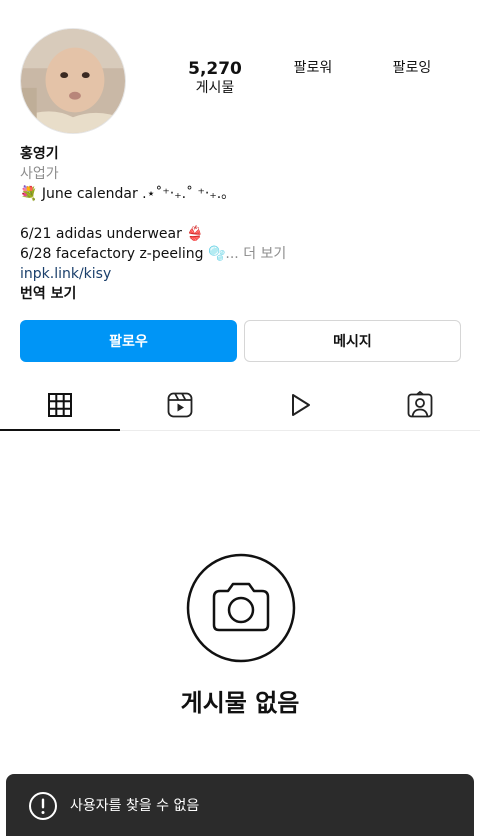 This screenshot has height=836, width=480. What do you see at coordinates (112, 234) in the screenshot?
I see `bio-line-2: 6/21 adidas underwear 👙` at bounding box center [112, 234].